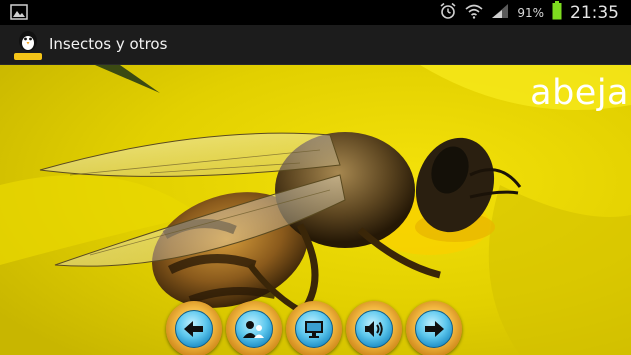 The height and width of the screenshot is (355, 631). I want to click on sound-button, so click(374, 328).